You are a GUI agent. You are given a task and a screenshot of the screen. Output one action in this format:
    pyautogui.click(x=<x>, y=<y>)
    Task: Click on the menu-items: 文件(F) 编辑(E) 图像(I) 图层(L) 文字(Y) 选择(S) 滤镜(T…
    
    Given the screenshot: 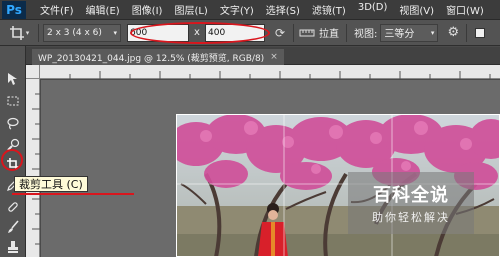 What is the action you would take?
    pyautogui.click(x=264, y=9)
    